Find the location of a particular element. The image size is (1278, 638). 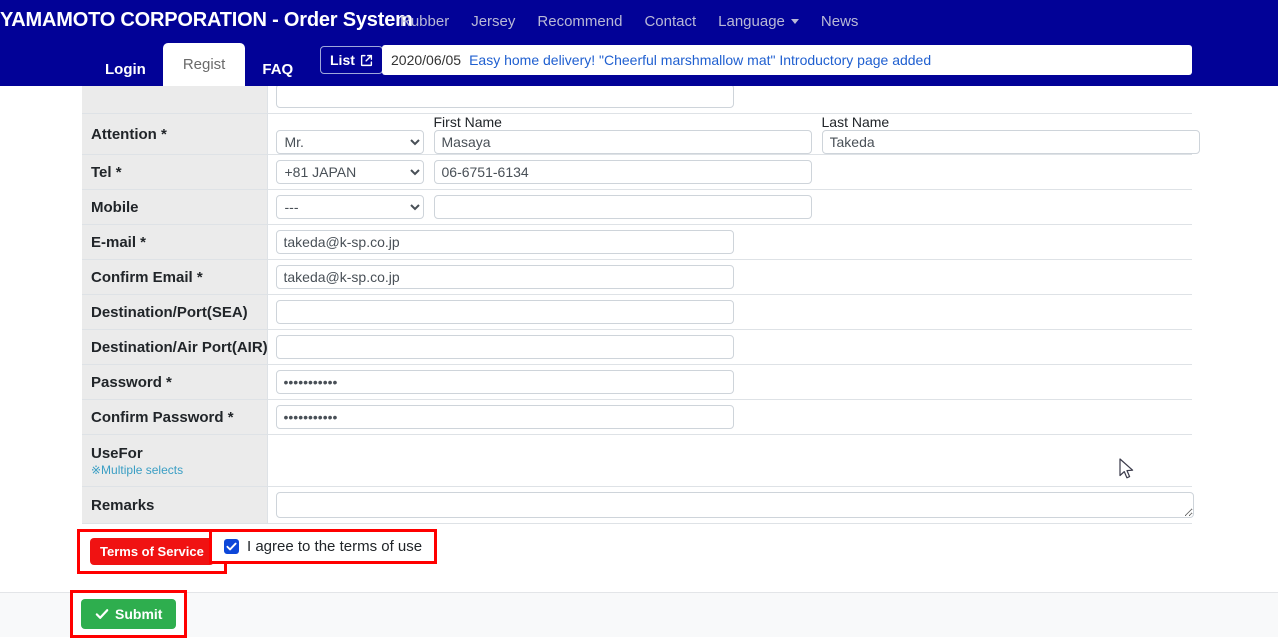

label-usefor-cell: UseFor ※Multiple selects is located at coordinates (175, 460).